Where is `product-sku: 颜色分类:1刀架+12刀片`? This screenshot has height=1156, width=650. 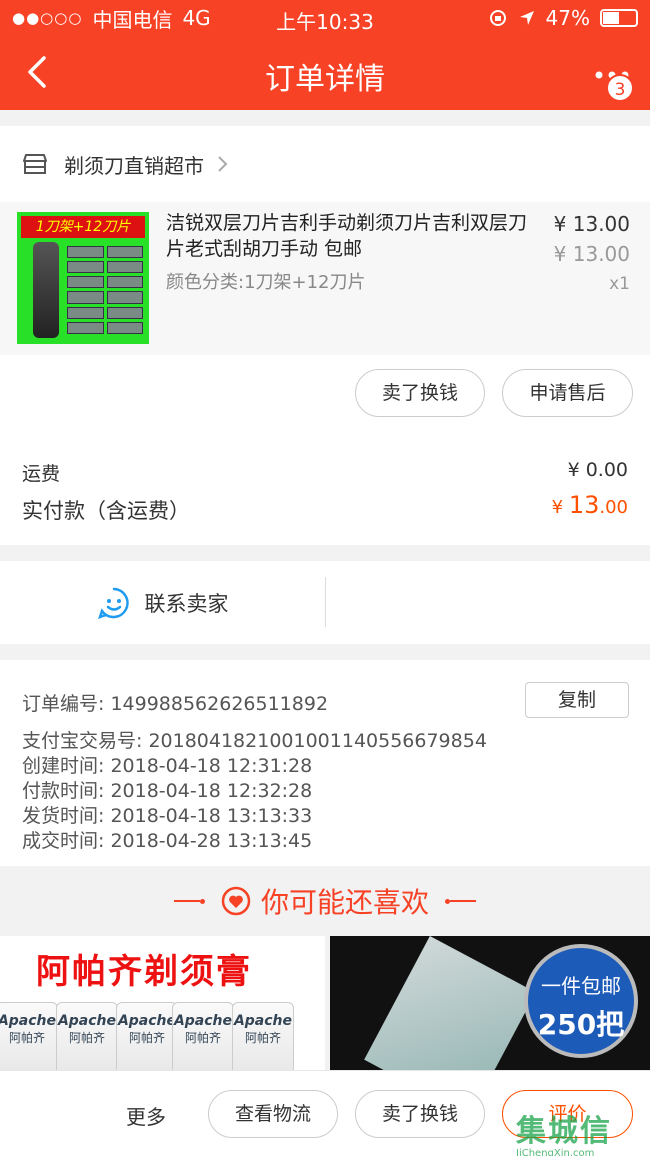 product-sku: 颜色分类:1刀架+12刀片 is located at coordinates (266, 282).